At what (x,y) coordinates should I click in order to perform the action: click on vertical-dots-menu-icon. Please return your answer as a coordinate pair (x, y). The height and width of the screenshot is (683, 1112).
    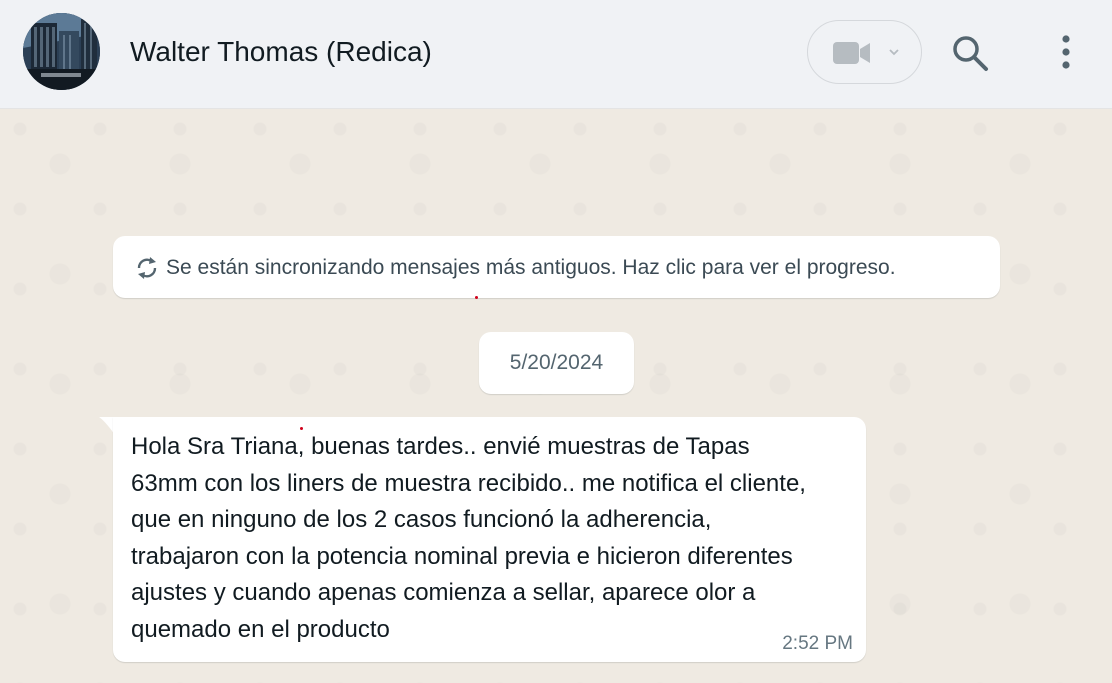
    Looking at the image, I should click on (1066, 52).